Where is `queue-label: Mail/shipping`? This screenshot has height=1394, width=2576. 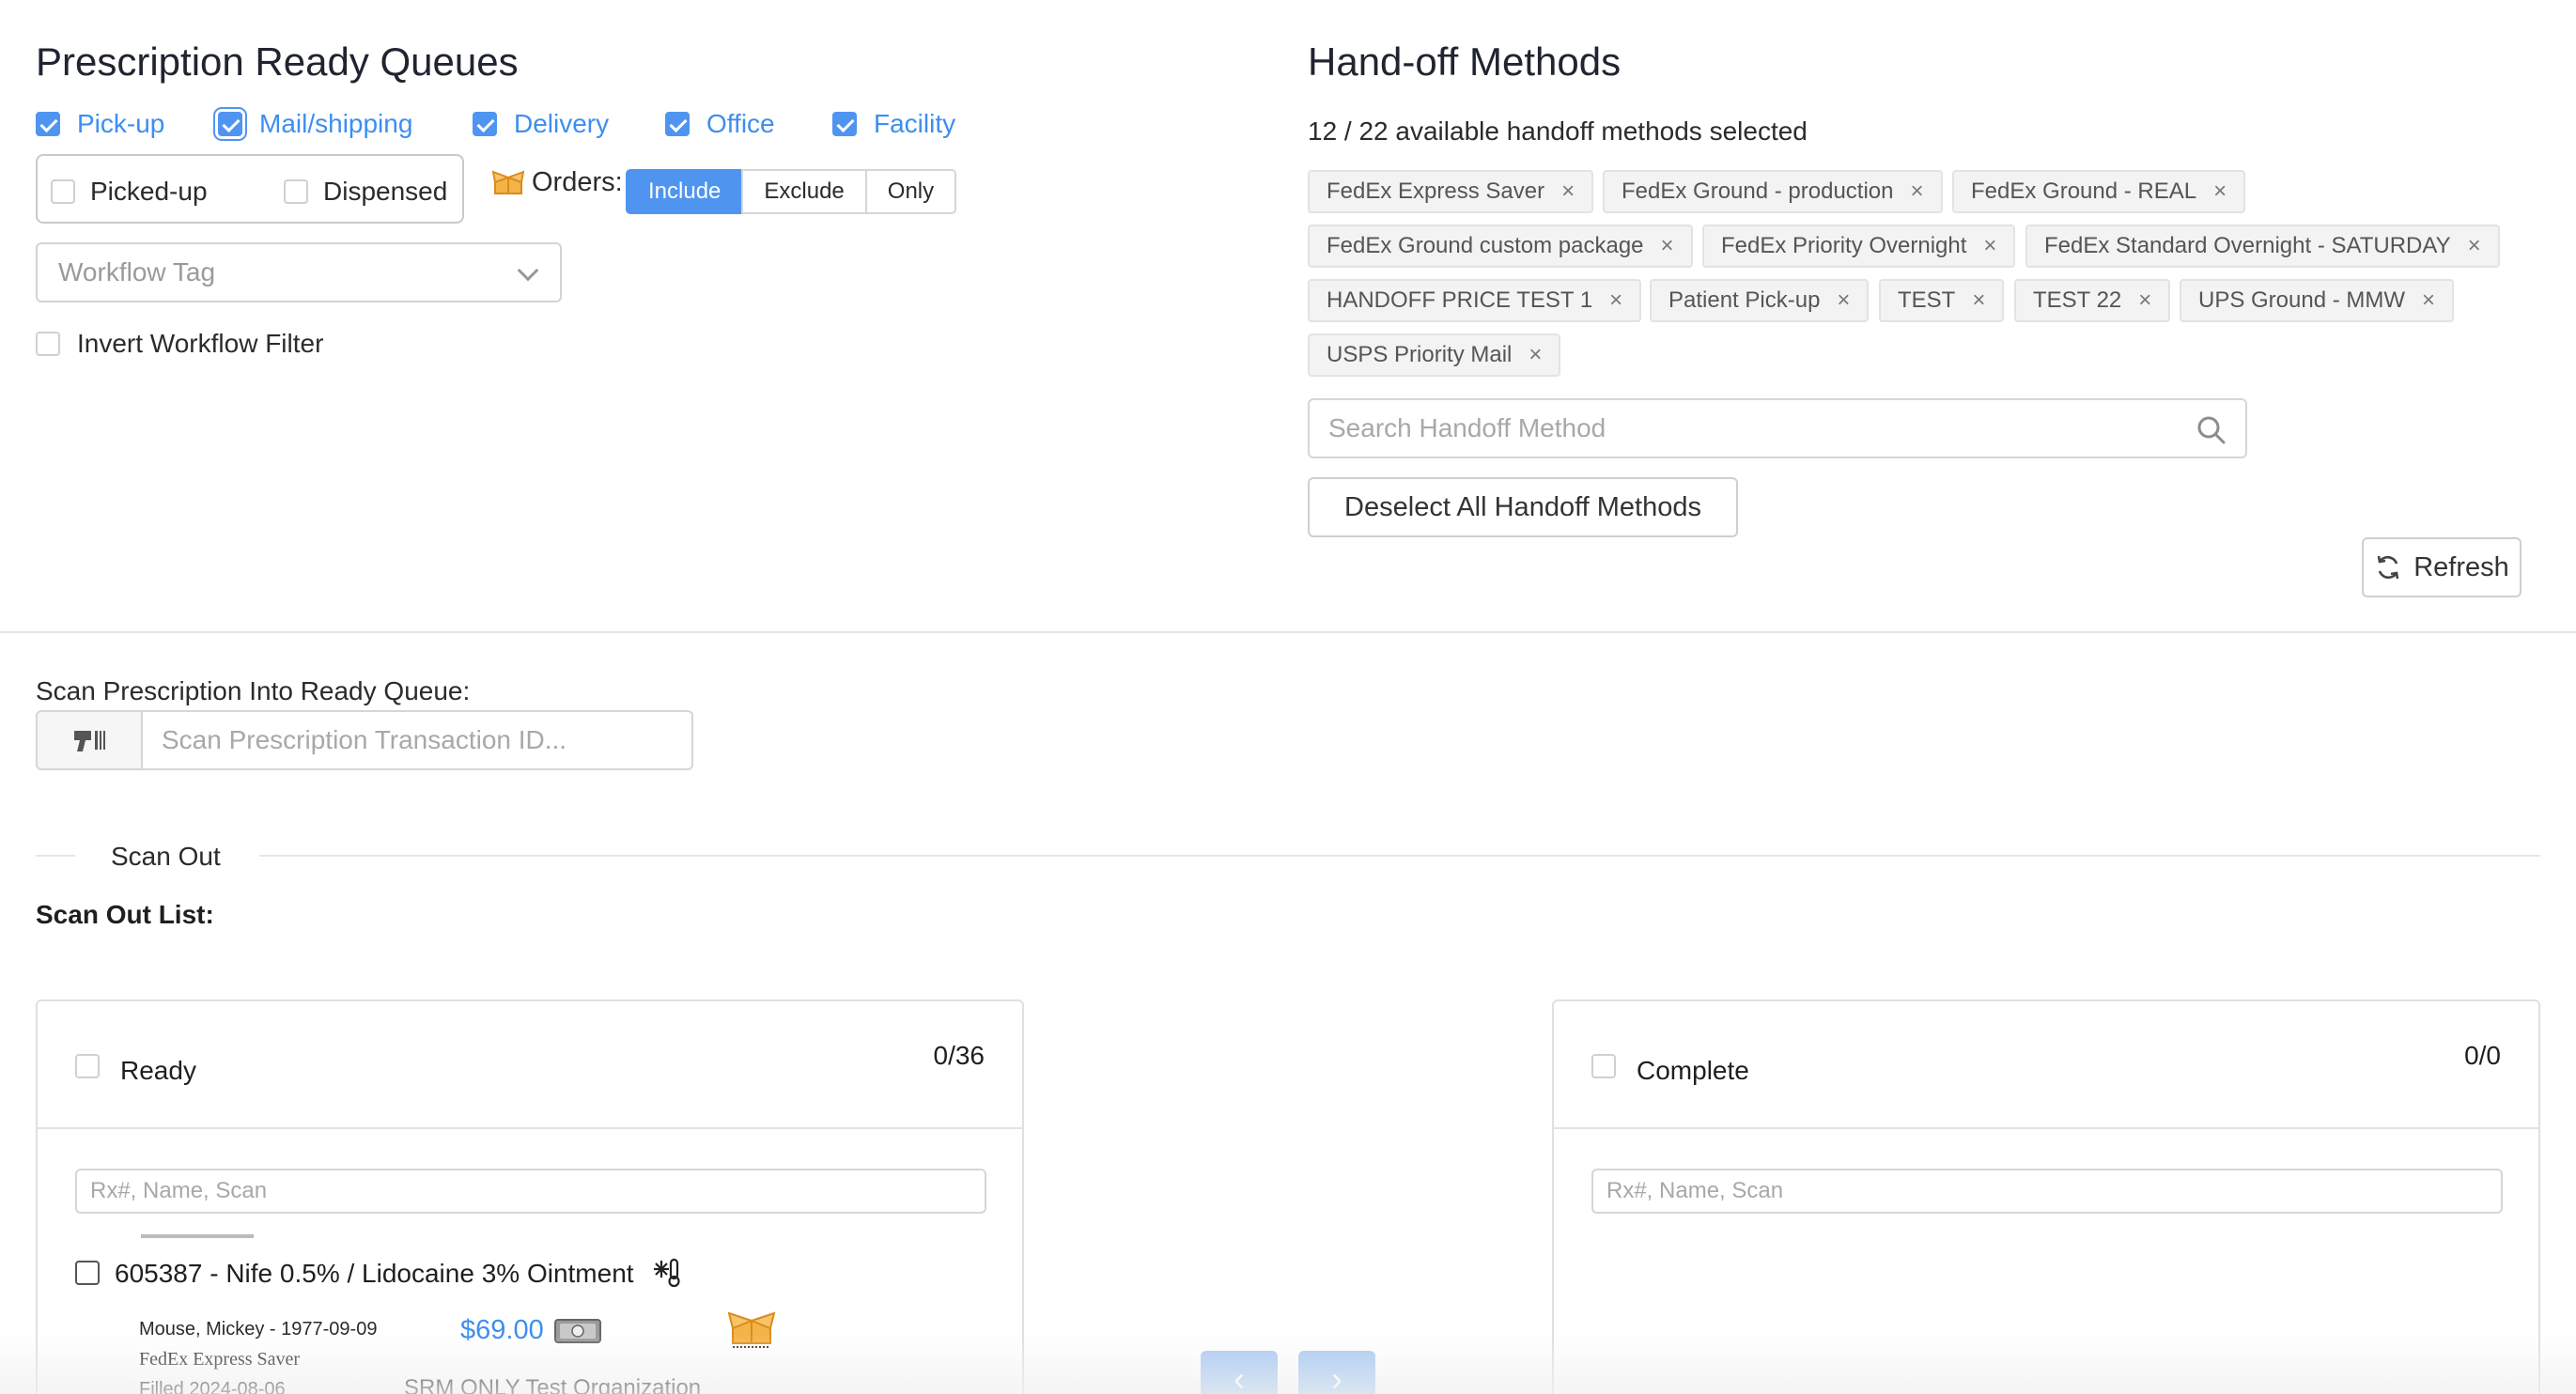
queue-label: Mail/shipping is located at coordinates (336, 123).